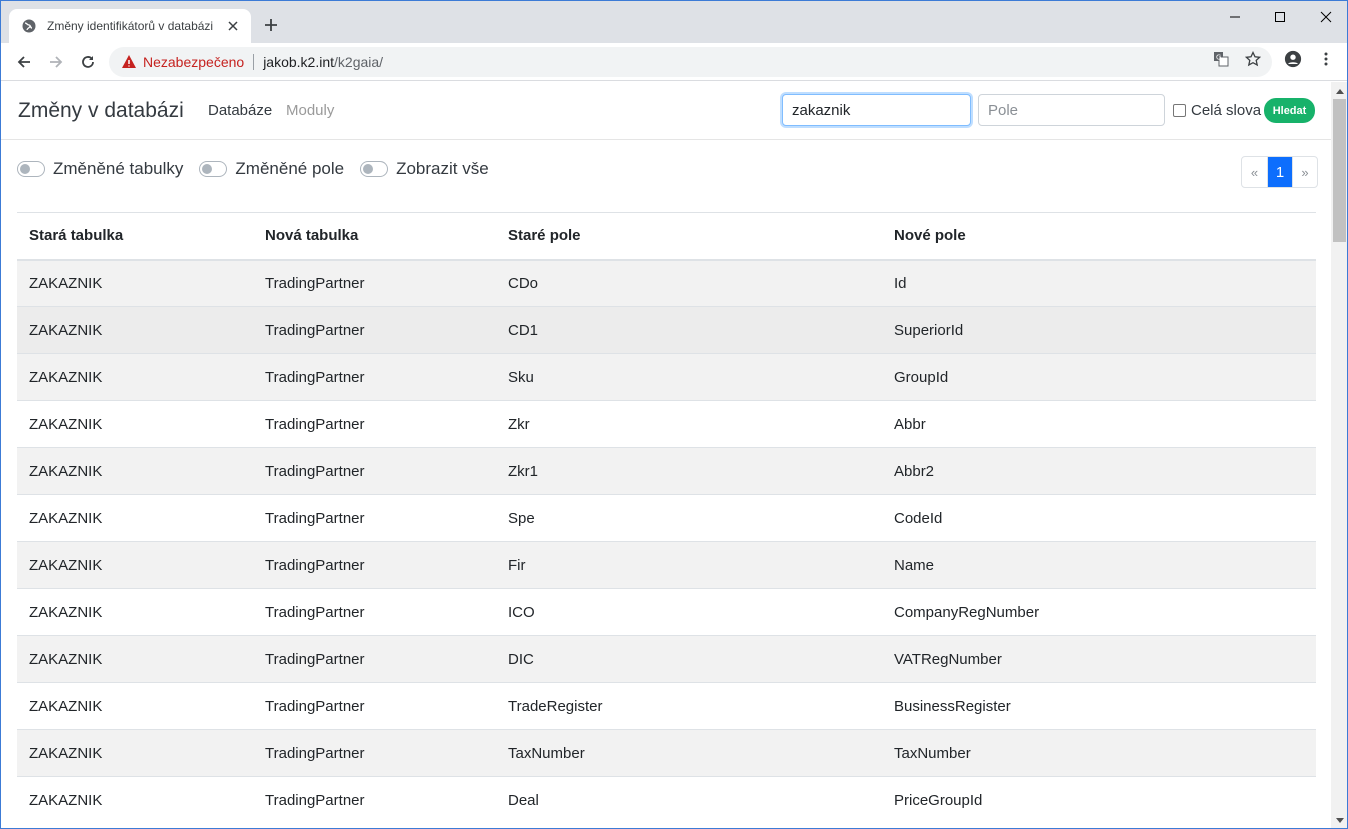 The width and height of the screenshot is (1348, 829). Describe the element at coordinates (1339, 170) in the screenshot. I see `scrollbar-thumb` at that location.